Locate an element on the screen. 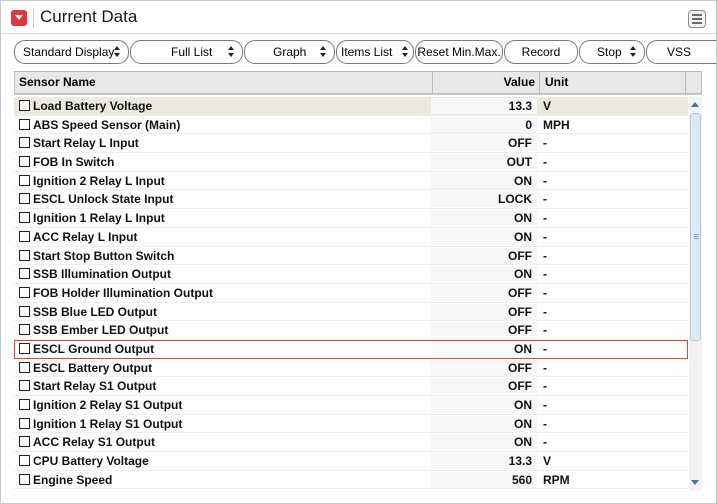 The height and width of the screenshot is (504, 717). table-row: FOB In Switch OUT - is located at coordinates (351, 162).